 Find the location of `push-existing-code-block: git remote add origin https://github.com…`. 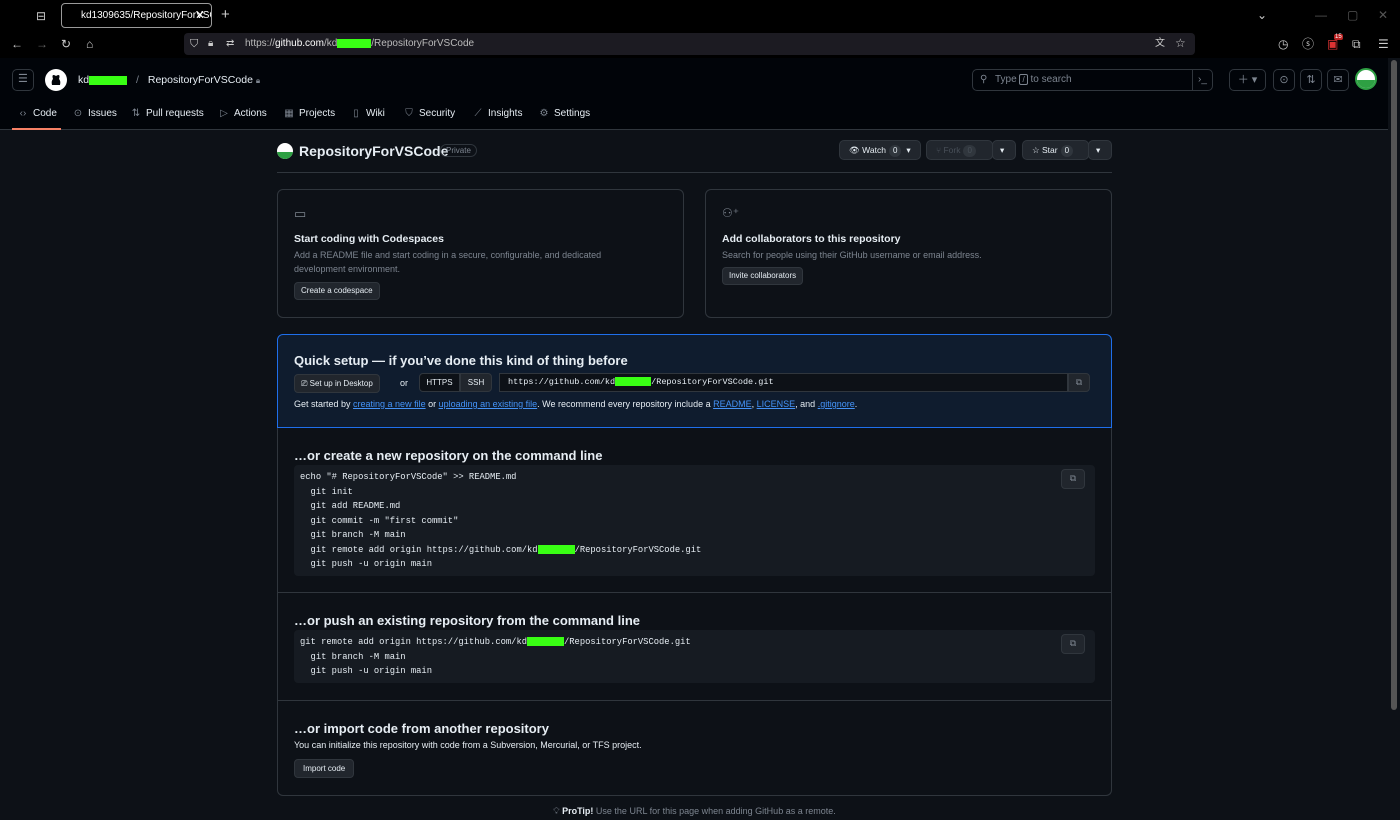

push-existing-code-block: git remote add origin https://github.com… is located at coordinates (694, 656).